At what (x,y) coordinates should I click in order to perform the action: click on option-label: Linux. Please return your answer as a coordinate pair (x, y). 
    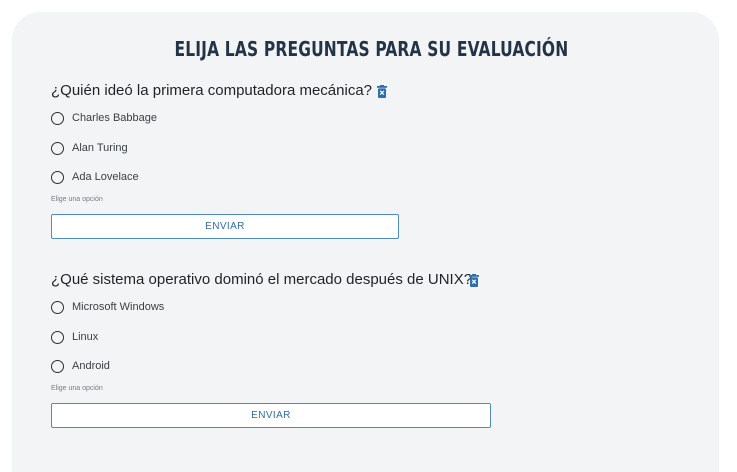
    Looking at the image, I should click on (85, 337).